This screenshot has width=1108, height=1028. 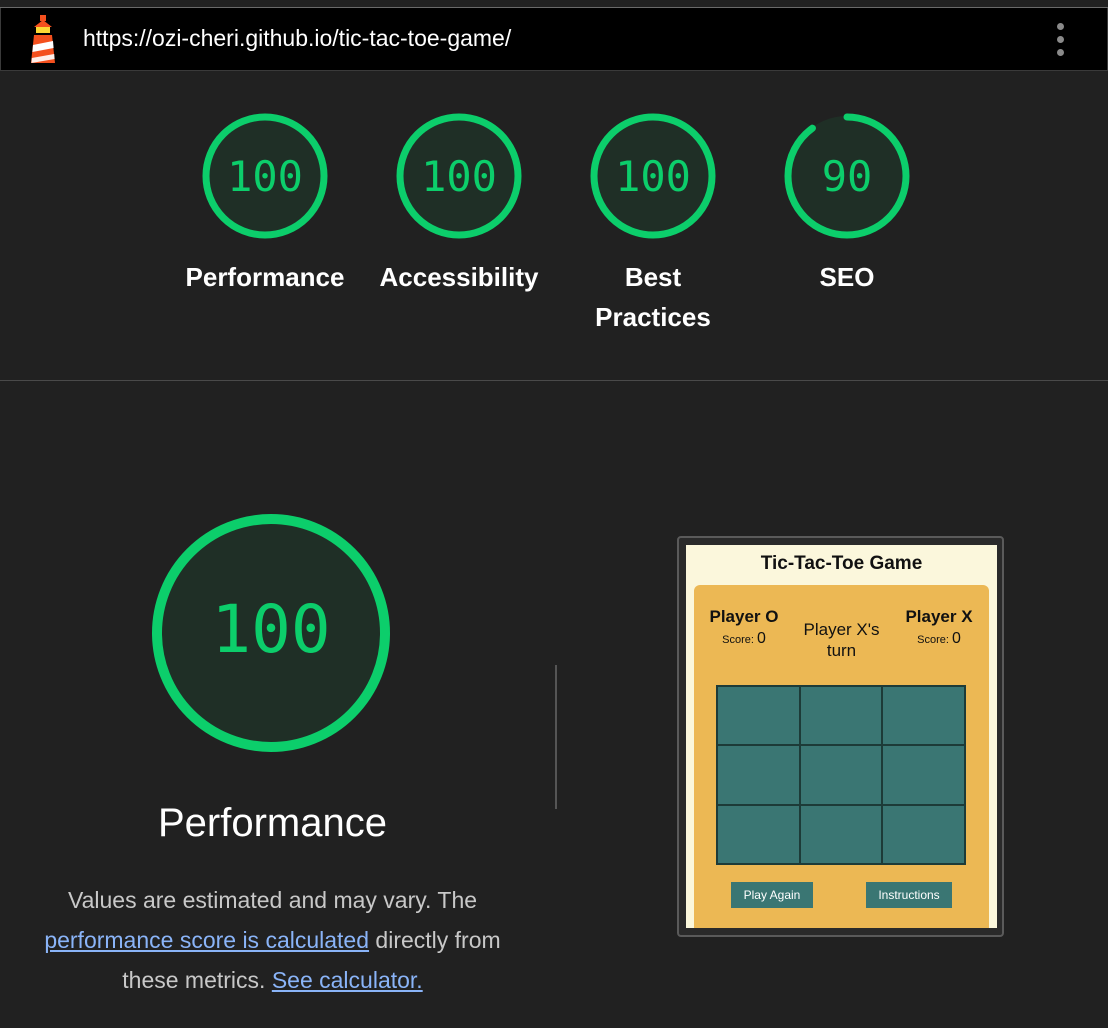 What do you see at coordinates (206, 940) in the screenshot?
I see `score-calculated-link: performance score is calculated` at bounding box center [206, 940].